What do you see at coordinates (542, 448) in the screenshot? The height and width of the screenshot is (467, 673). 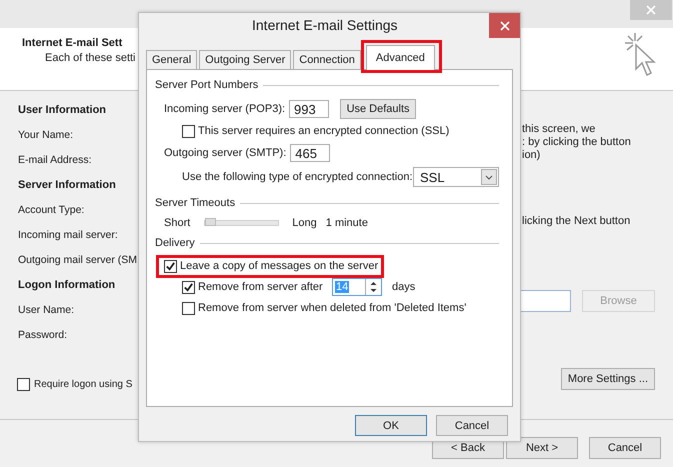 I see `next-button: Next >` at bounding box center [542, 448].